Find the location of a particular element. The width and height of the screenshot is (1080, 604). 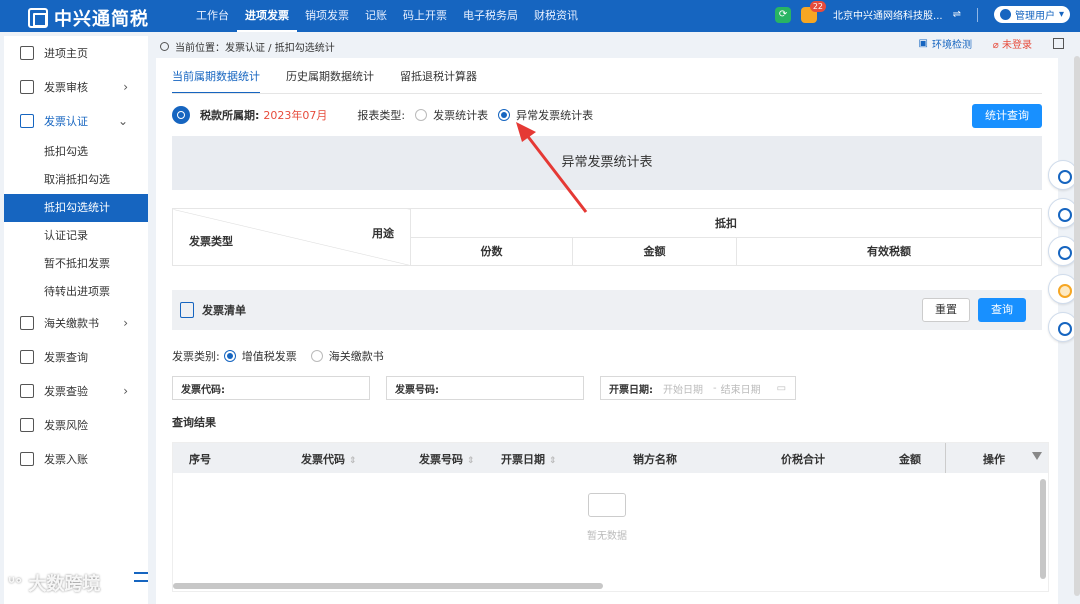

env-check-button: ▣ 环境检测 is located at coordinates (945, 43).